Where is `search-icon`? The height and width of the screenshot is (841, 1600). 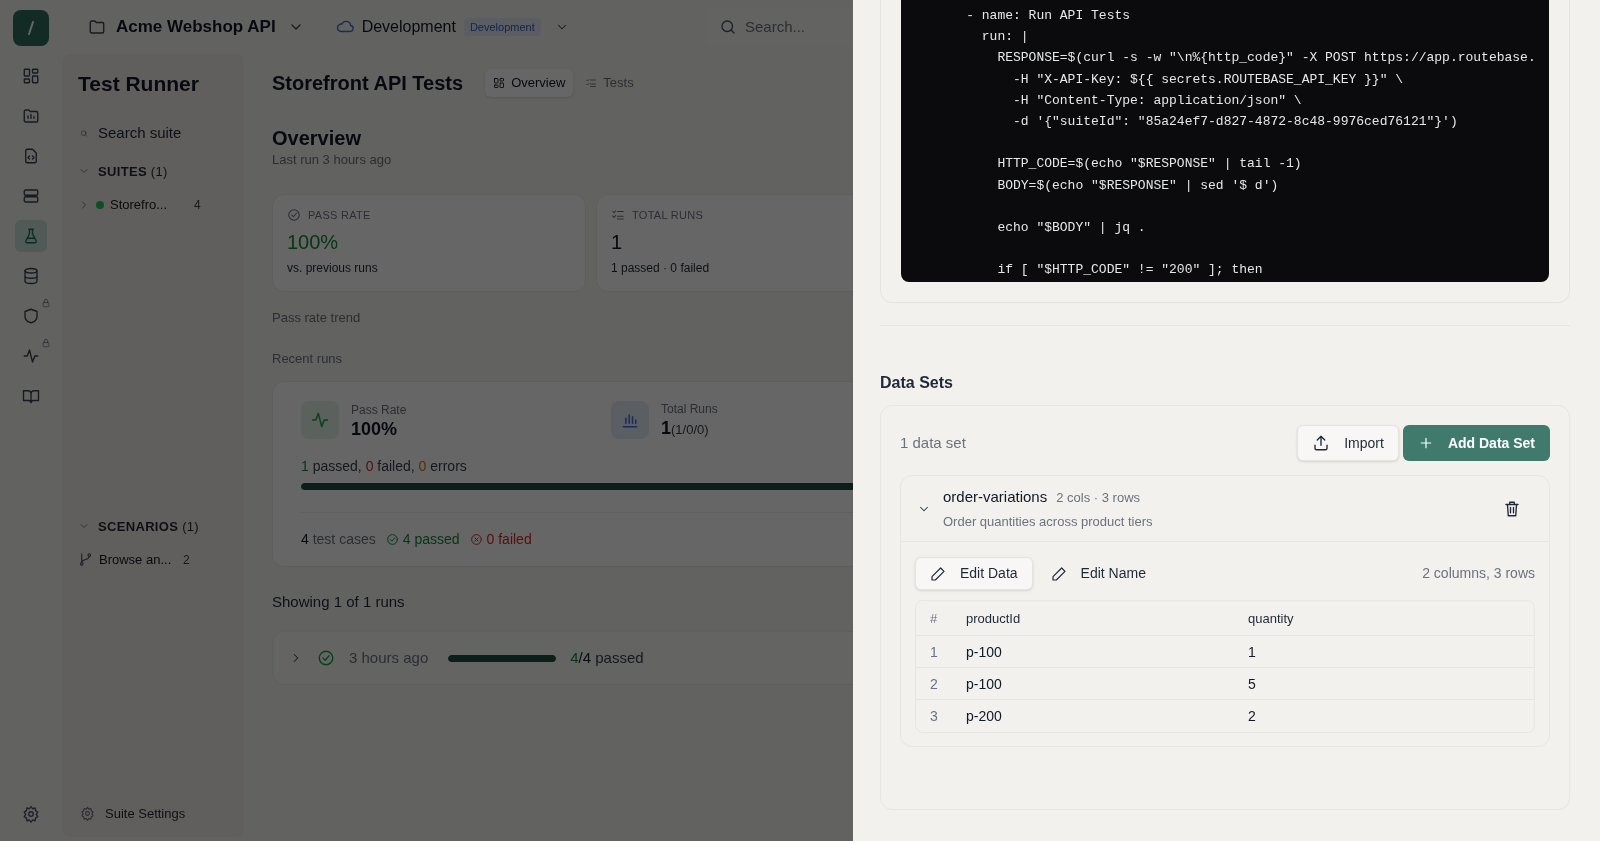
search-icon is located at coordinates (728, 27).